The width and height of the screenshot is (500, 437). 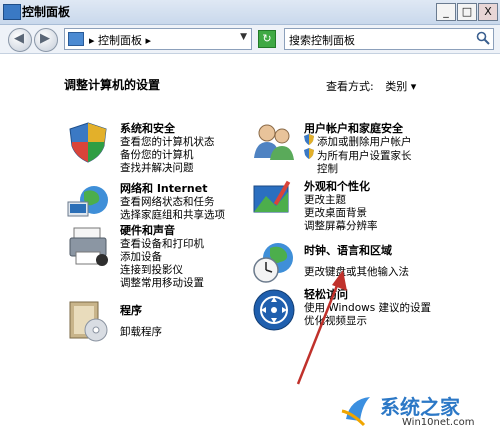 What do you see at coordinates (350, 86) in the screenshot?
I see `view-by-label: 查看方式:` at bounding box center [350, 86].